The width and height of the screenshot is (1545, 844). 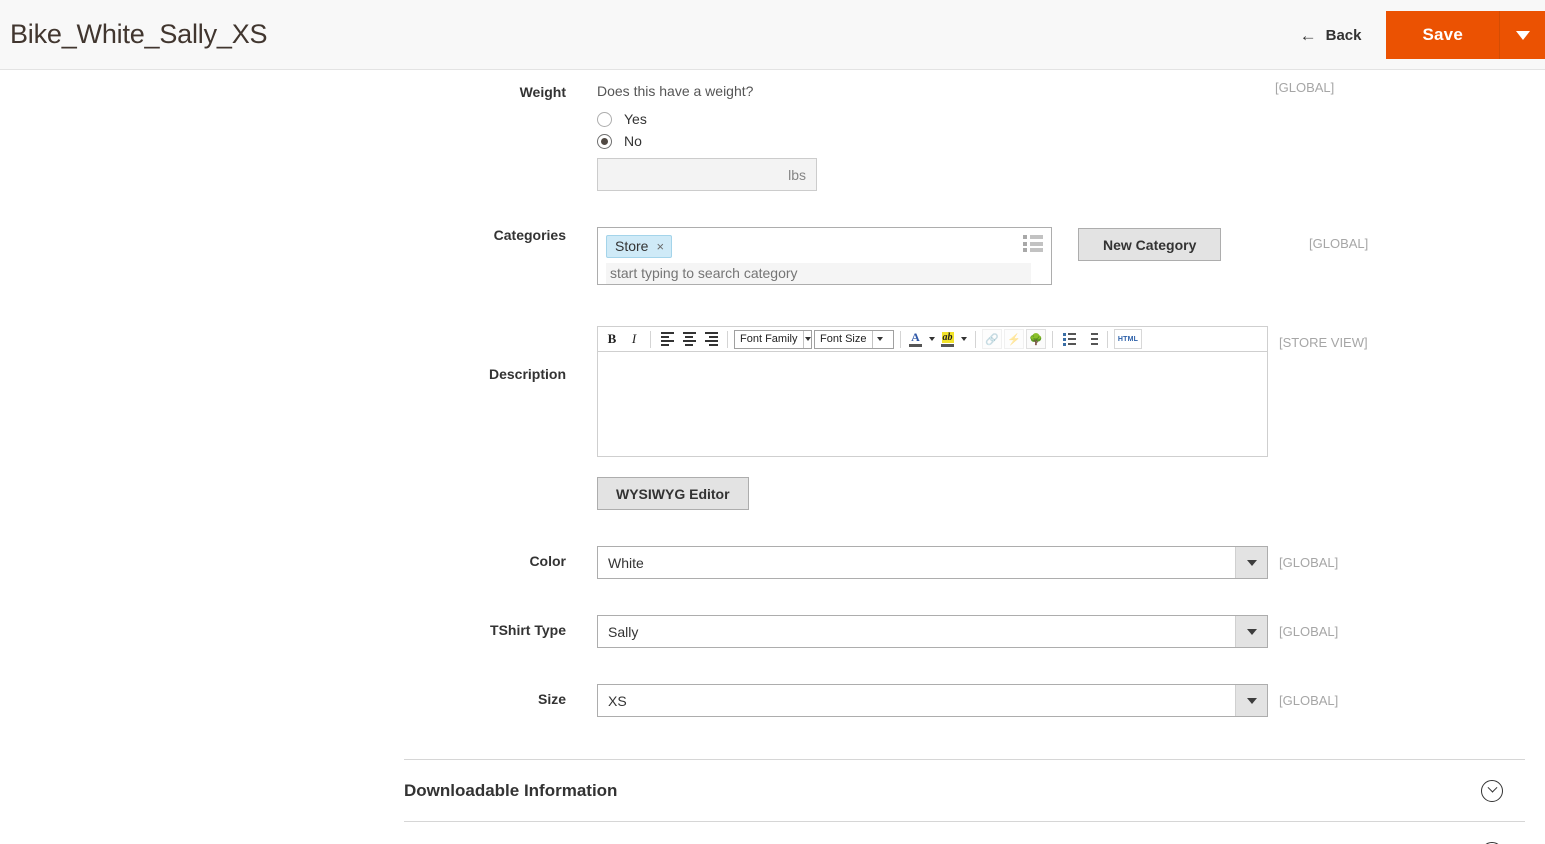 What do you see at coordinates (673, 493) in the screenshot?
I see `wysiwyg-editor-button: WYSIWYG Editor` at bounding box center [673, 493].